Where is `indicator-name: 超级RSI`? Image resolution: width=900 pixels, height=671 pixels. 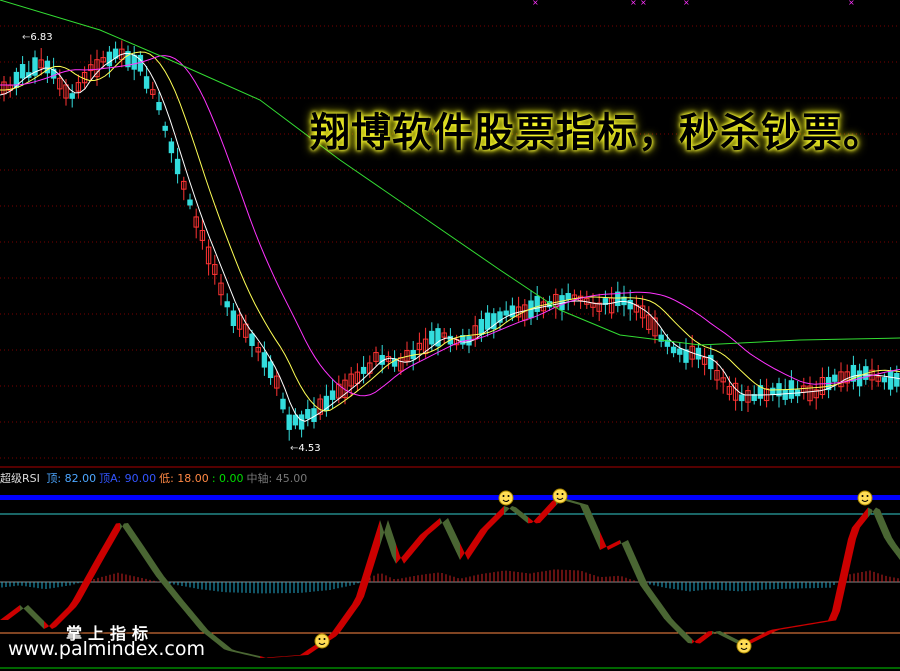
indicator-name: 超级RSI is located at coordinates (20, 478).